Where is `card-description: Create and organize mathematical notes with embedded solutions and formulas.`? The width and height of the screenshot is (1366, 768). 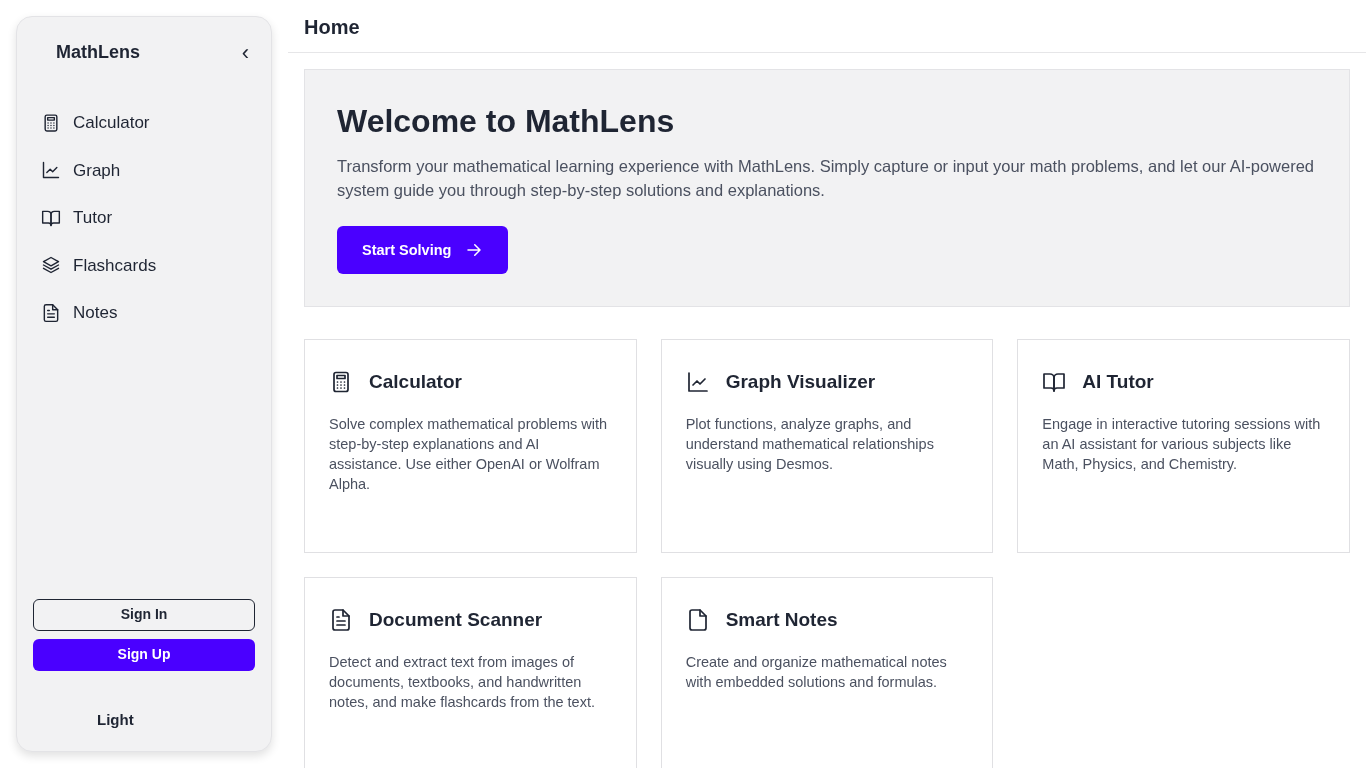
card-description: Create and organize mathematical notes with embedded solutions and formulas. is located at coordinates (816, 673).